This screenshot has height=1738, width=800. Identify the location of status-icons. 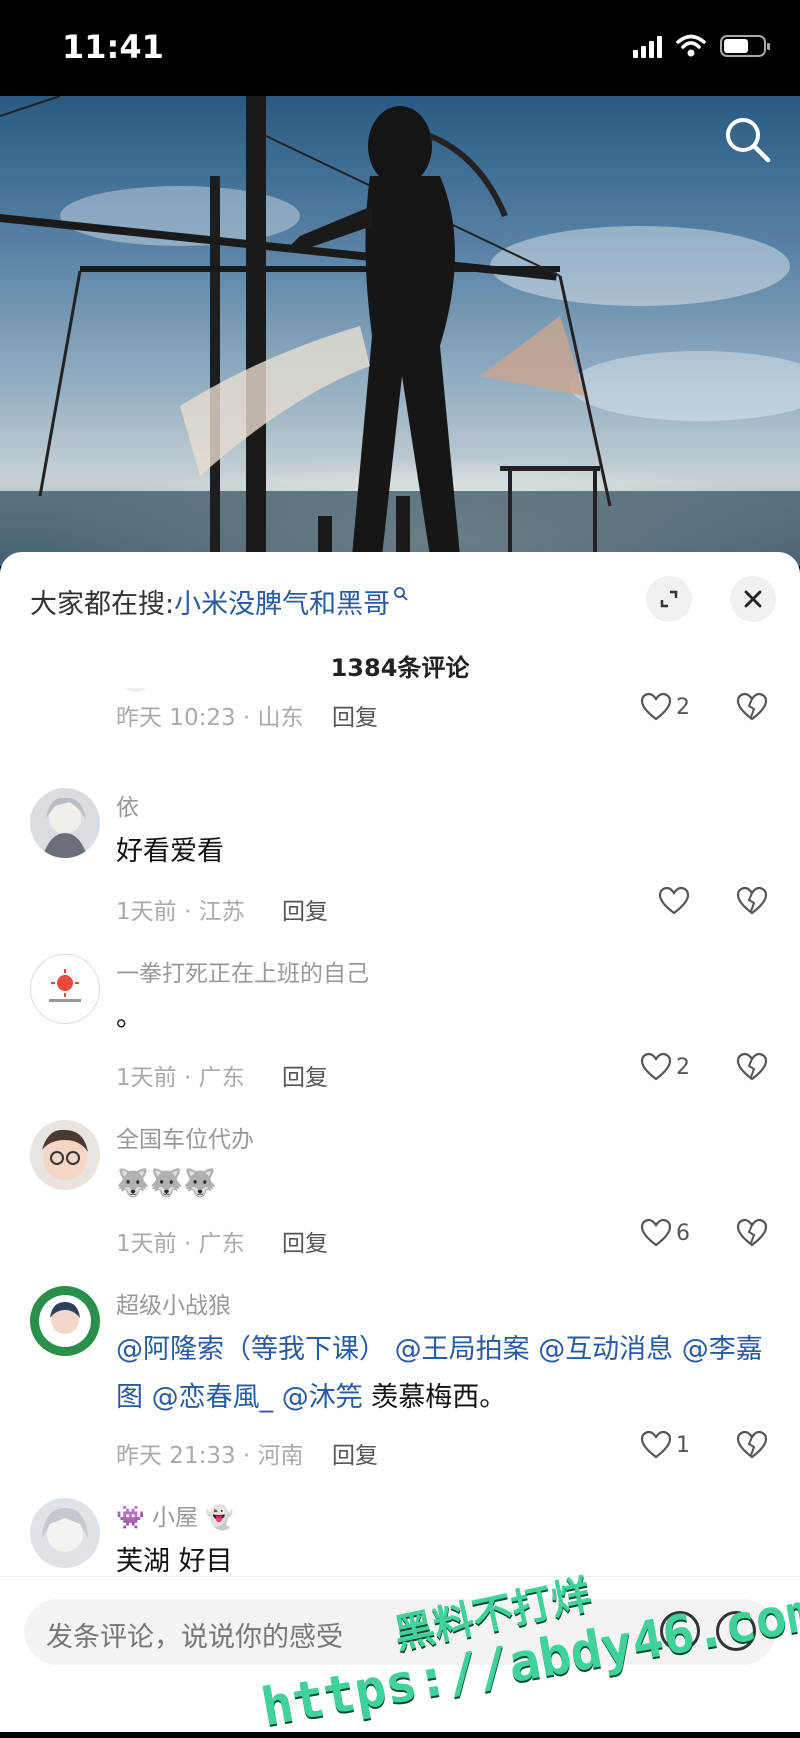
(701, 46).